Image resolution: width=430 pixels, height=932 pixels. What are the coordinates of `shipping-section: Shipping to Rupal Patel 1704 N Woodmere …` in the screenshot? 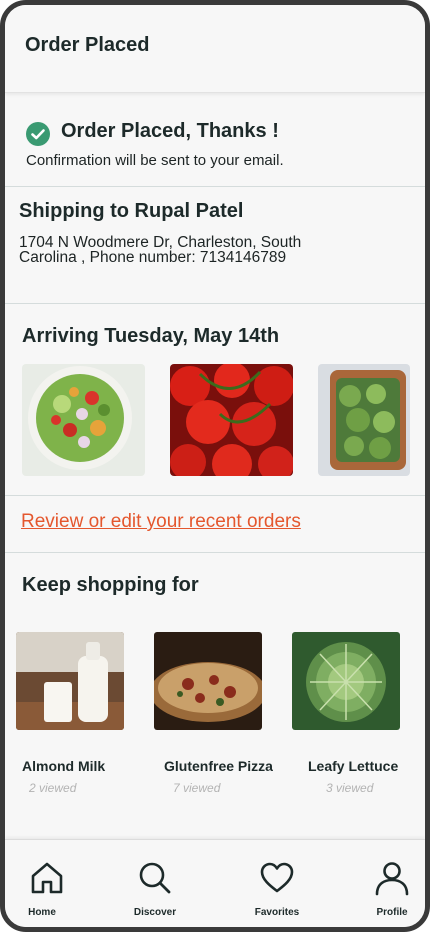 It's located at (215, 246).